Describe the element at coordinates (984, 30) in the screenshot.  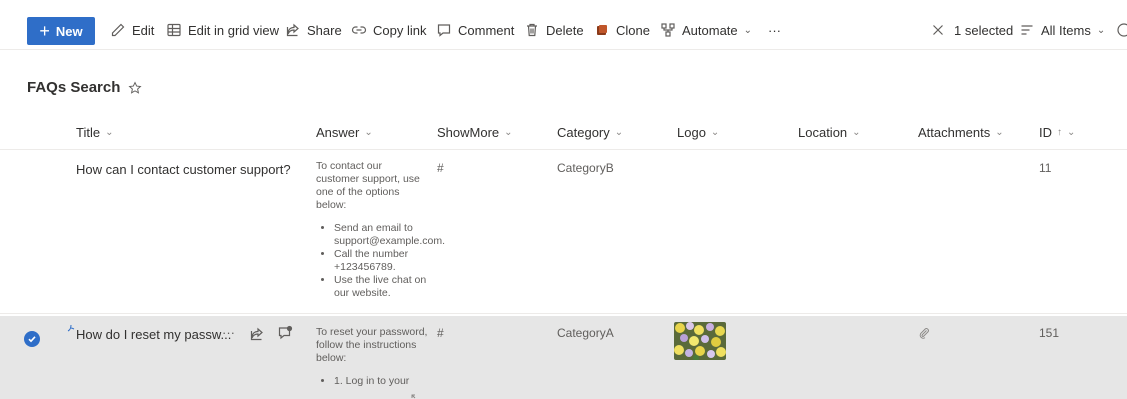
I see `selected-count: 1 selected` at that location.